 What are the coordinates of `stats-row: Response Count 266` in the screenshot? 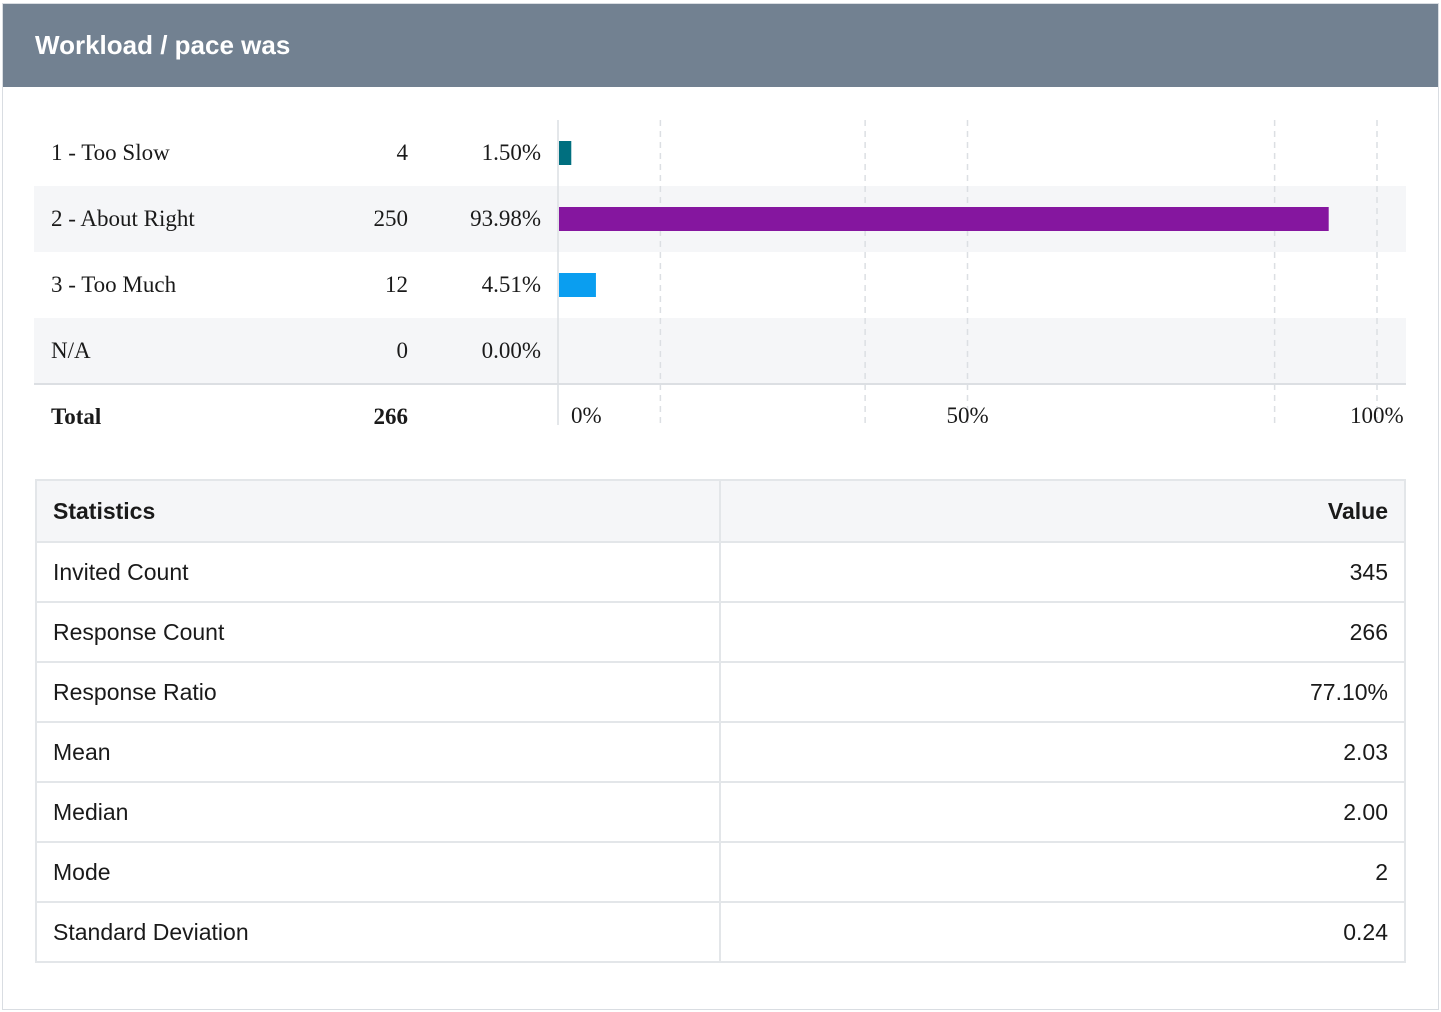 It's located at (720, 632).